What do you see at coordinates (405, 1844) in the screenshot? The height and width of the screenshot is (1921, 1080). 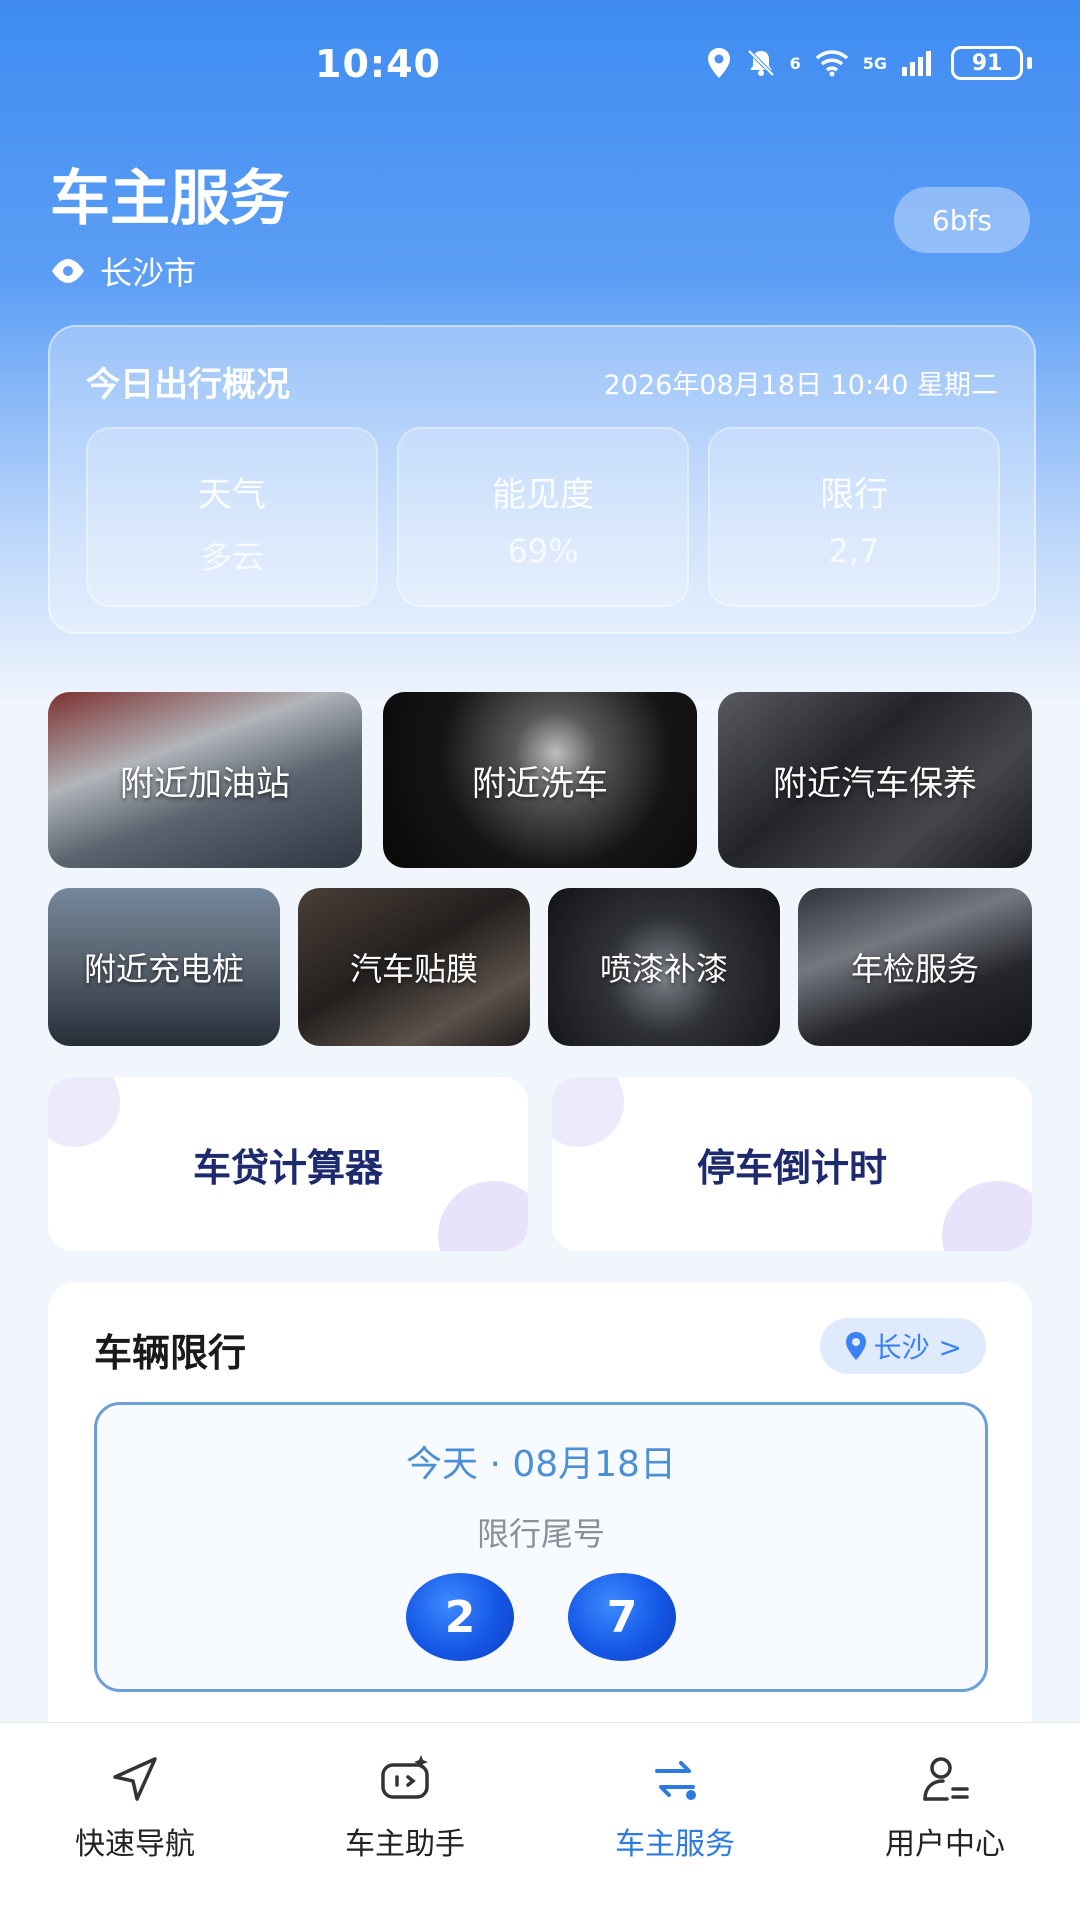 I see `tab-label: 车主助手` at bounding box center [405, 1844].